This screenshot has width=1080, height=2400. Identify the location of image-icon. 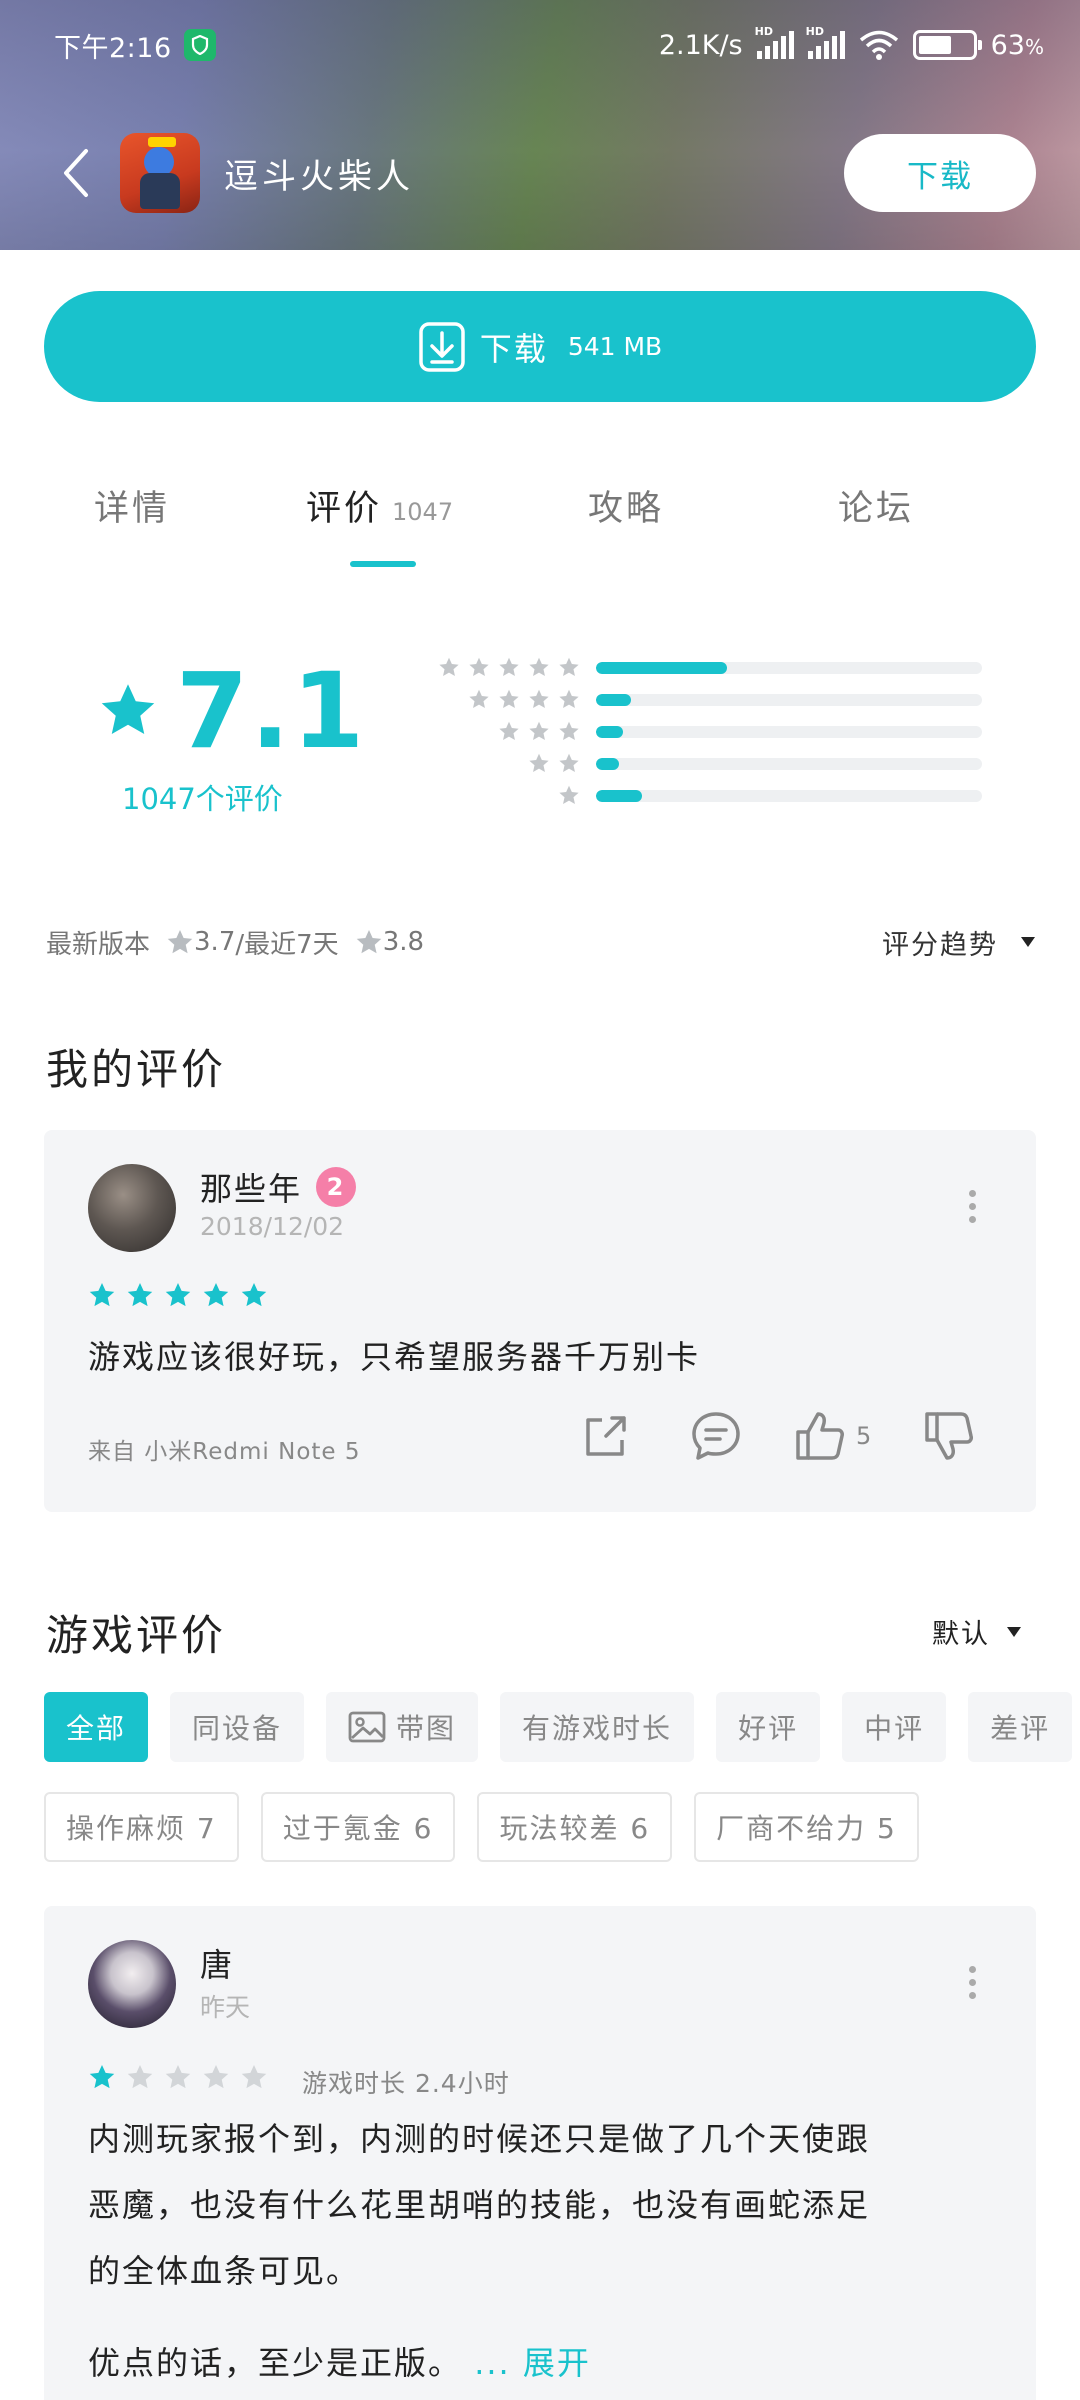
(367, 1727).